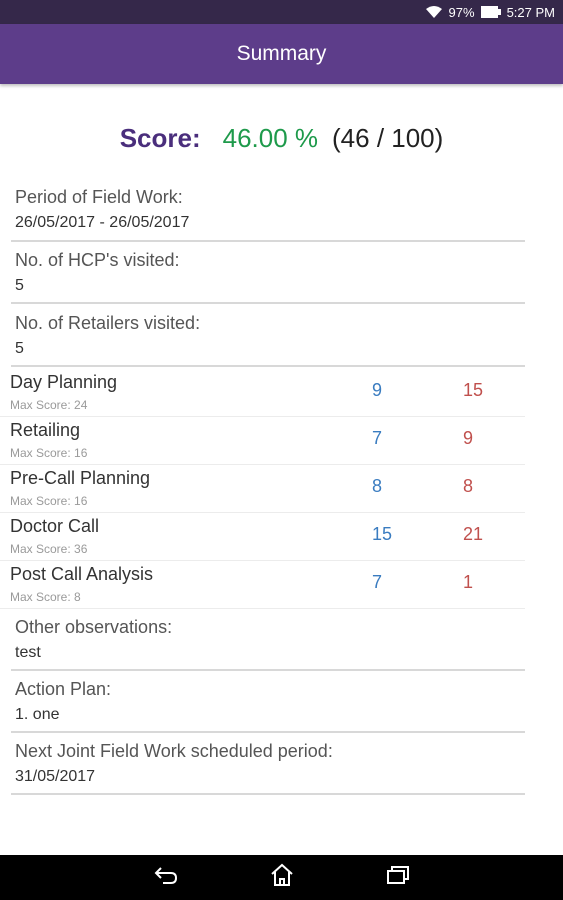 This screenshot has height=900, width=563. What do you see at coordinates (268, 705) in the screenshot?
I see `action-plan: Action Plan: 1. one` at bounding box center [268, 705].